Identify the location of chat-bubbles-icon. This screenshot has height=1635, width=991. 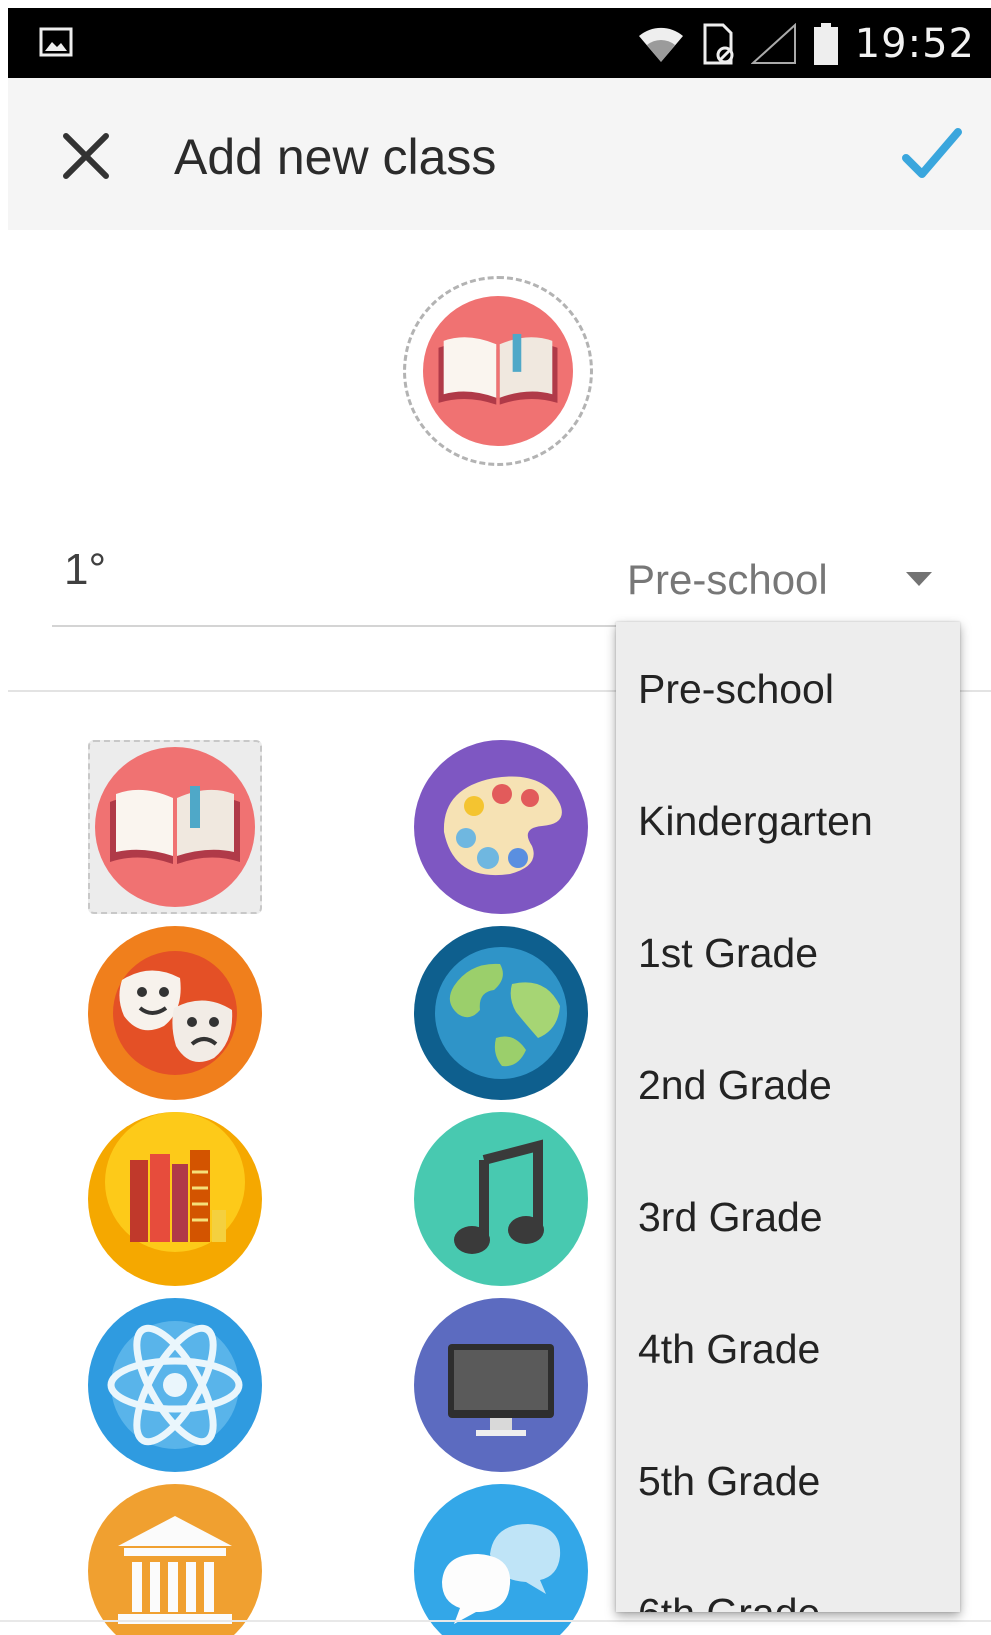
(501, 1559).